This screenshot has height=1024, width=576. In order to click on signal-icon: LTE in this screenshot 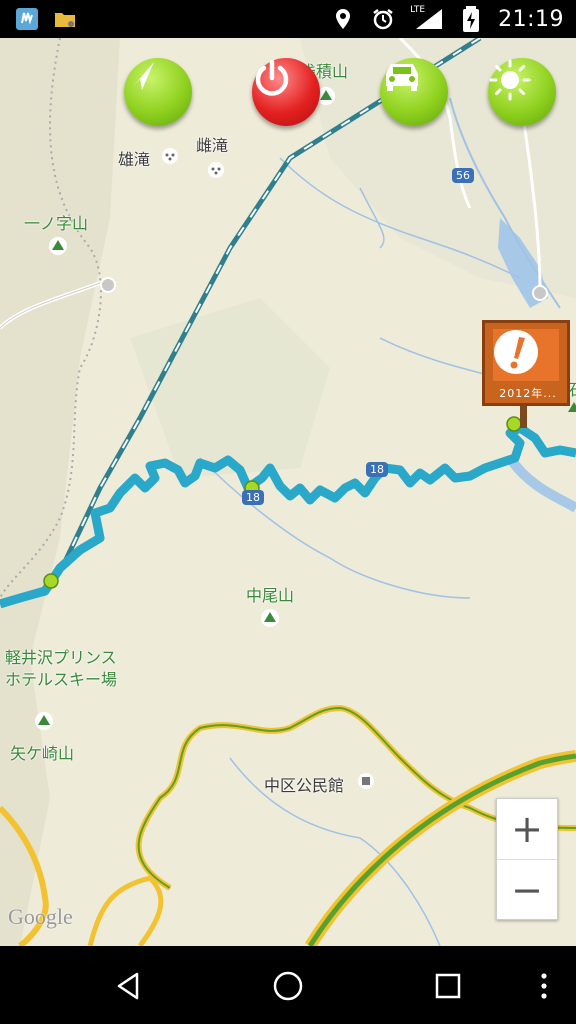, I will do `click(427, 18)`.